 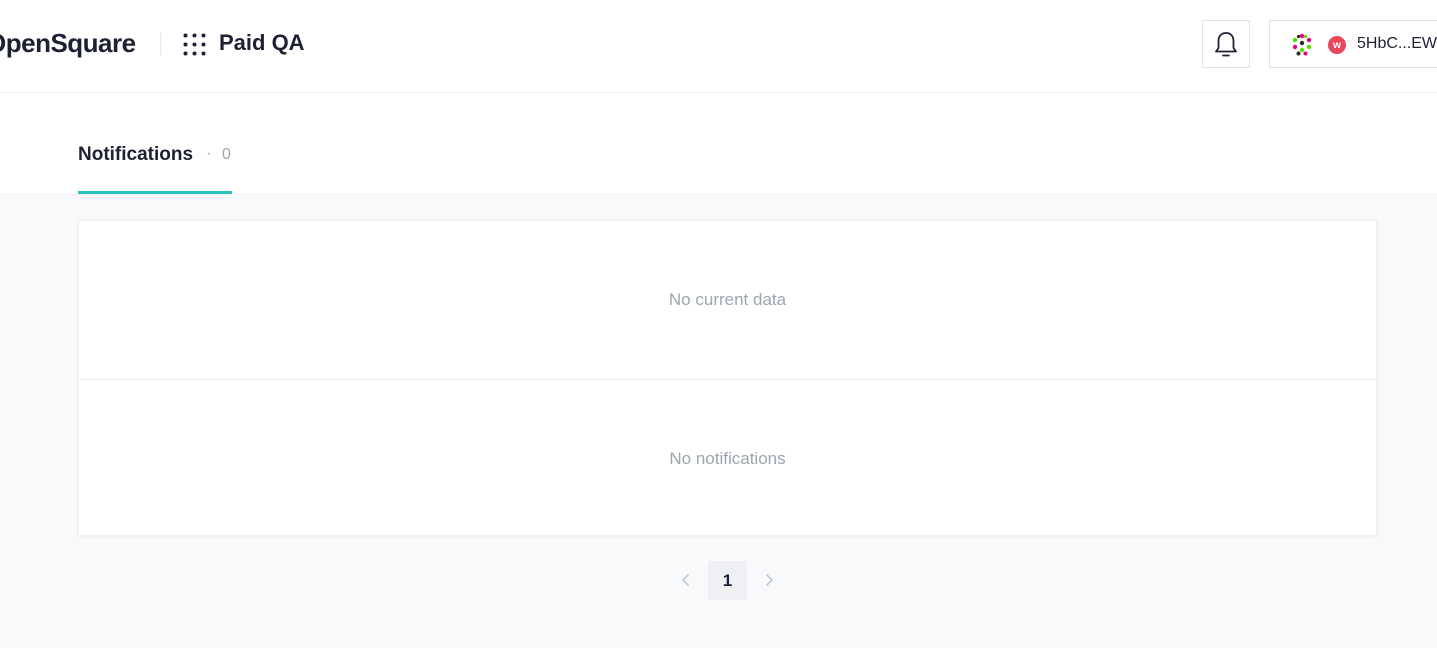 I want to click on tab-notifications: Notifications · 0, so click(x=155, y=144).